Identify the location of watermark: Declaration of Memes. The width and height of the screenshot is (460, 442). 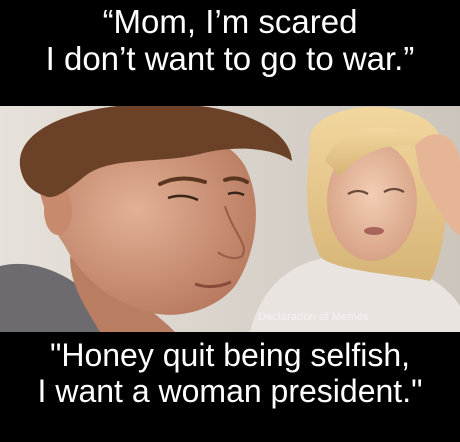
(313, 317).